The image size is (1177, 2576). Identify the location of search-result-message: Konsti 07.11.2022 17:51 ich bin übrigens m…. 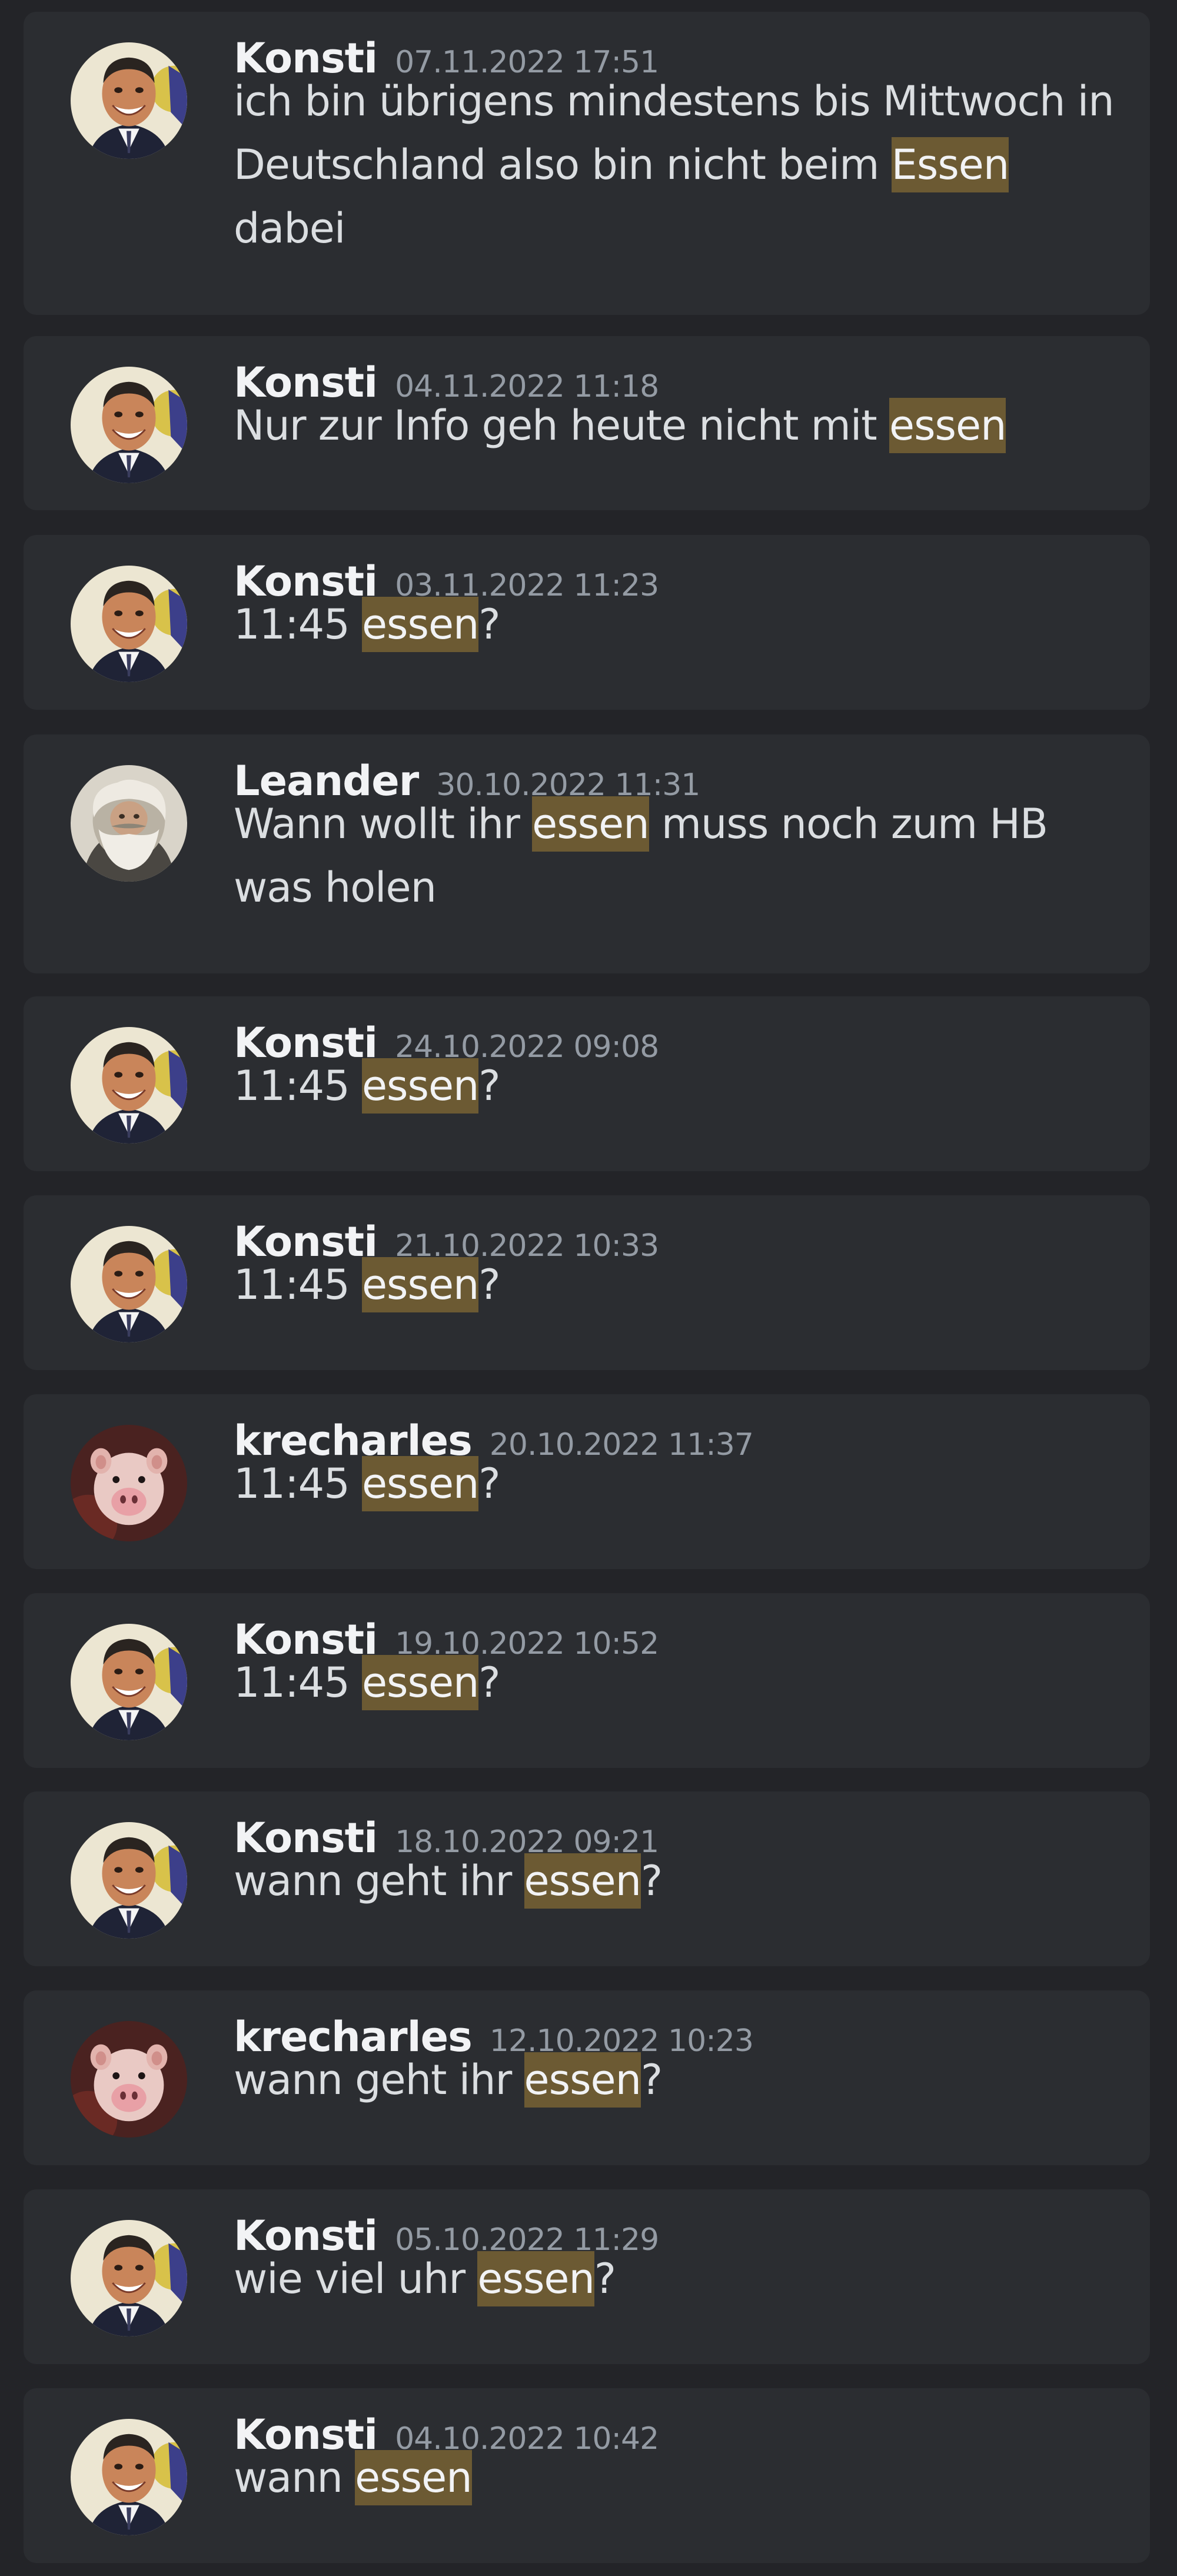
(587, 163).